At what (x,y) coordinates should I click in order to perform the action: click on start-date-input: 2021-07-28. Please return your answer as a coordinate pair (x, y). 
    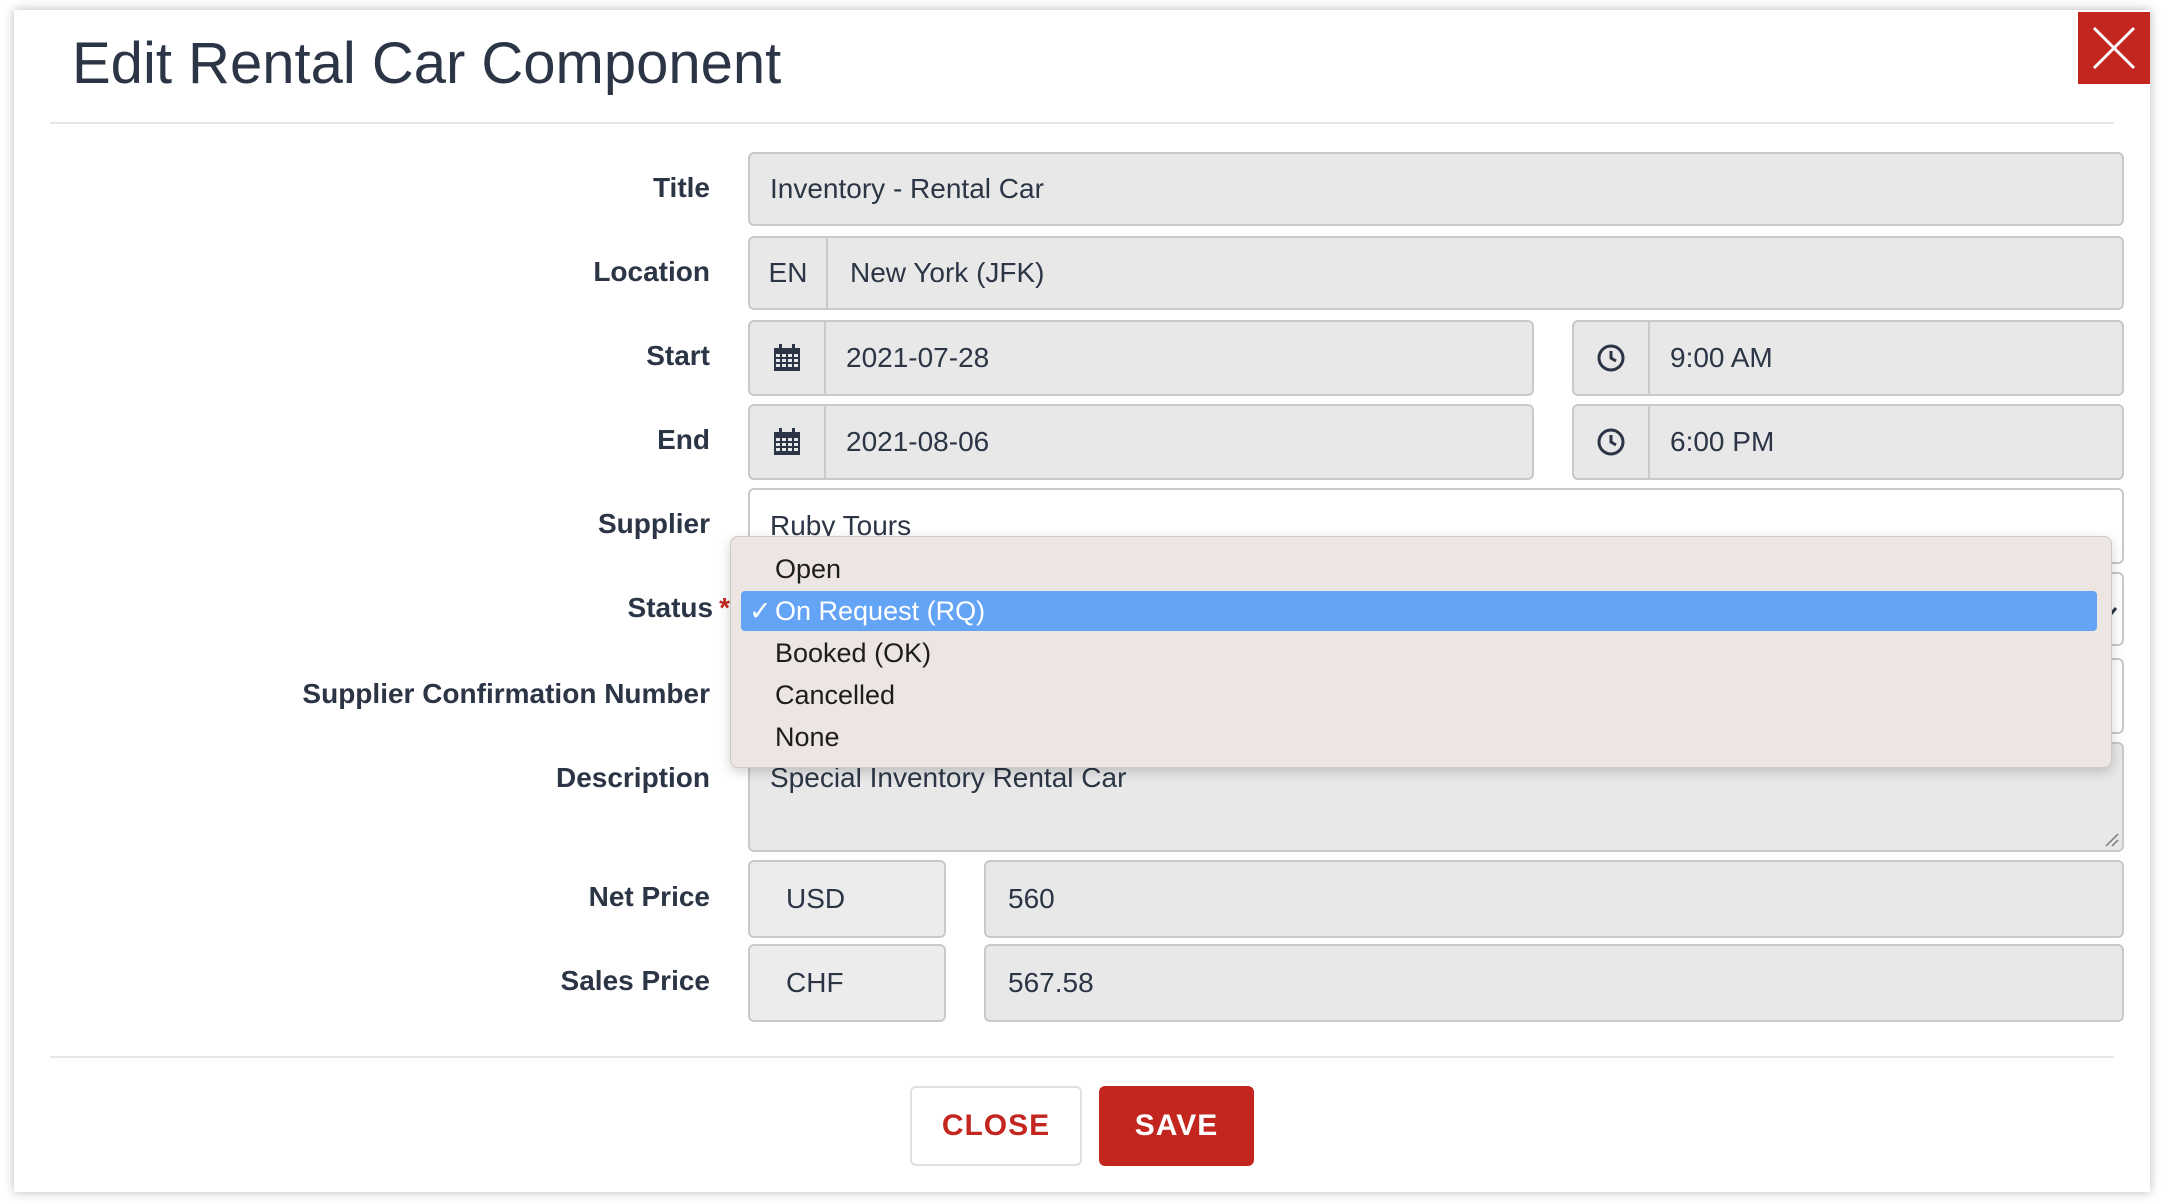
    Looking at the image, I should click on (1141, 358).